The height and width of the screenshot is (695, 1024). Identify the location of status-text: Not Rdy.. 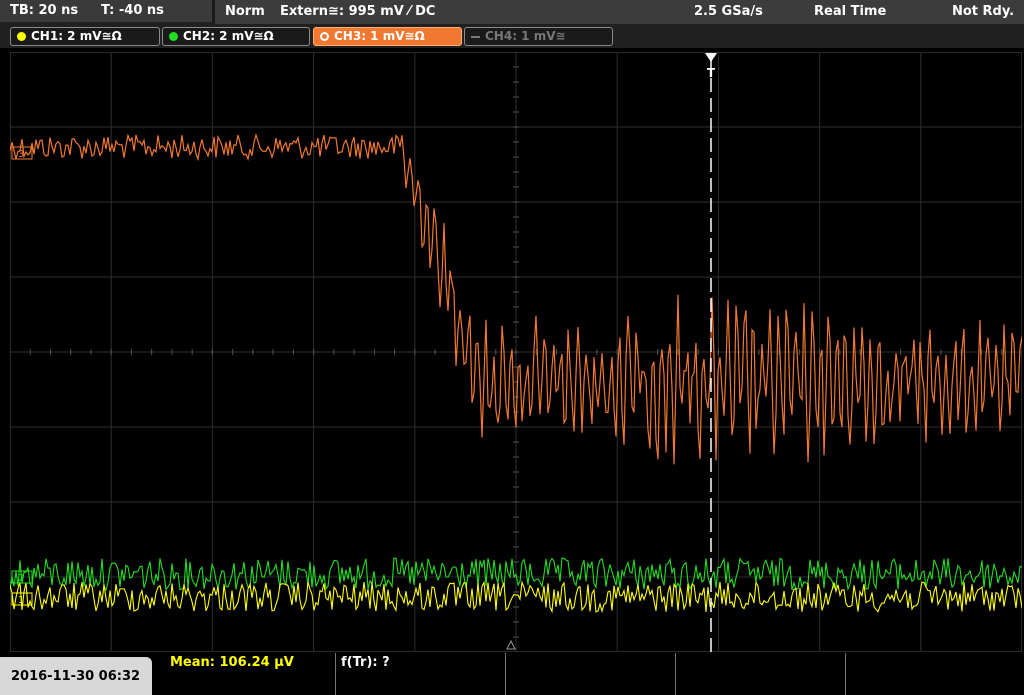
(983, 11).